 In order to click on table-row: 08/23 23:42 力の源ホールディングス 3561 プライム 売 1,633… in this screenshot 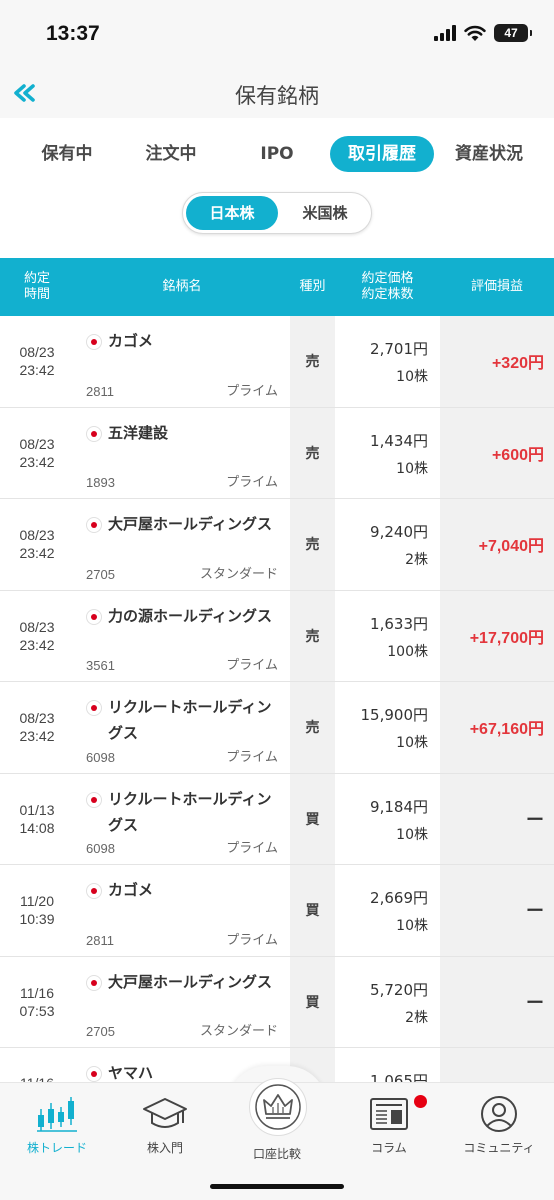, I will do `click(277, 636)`.